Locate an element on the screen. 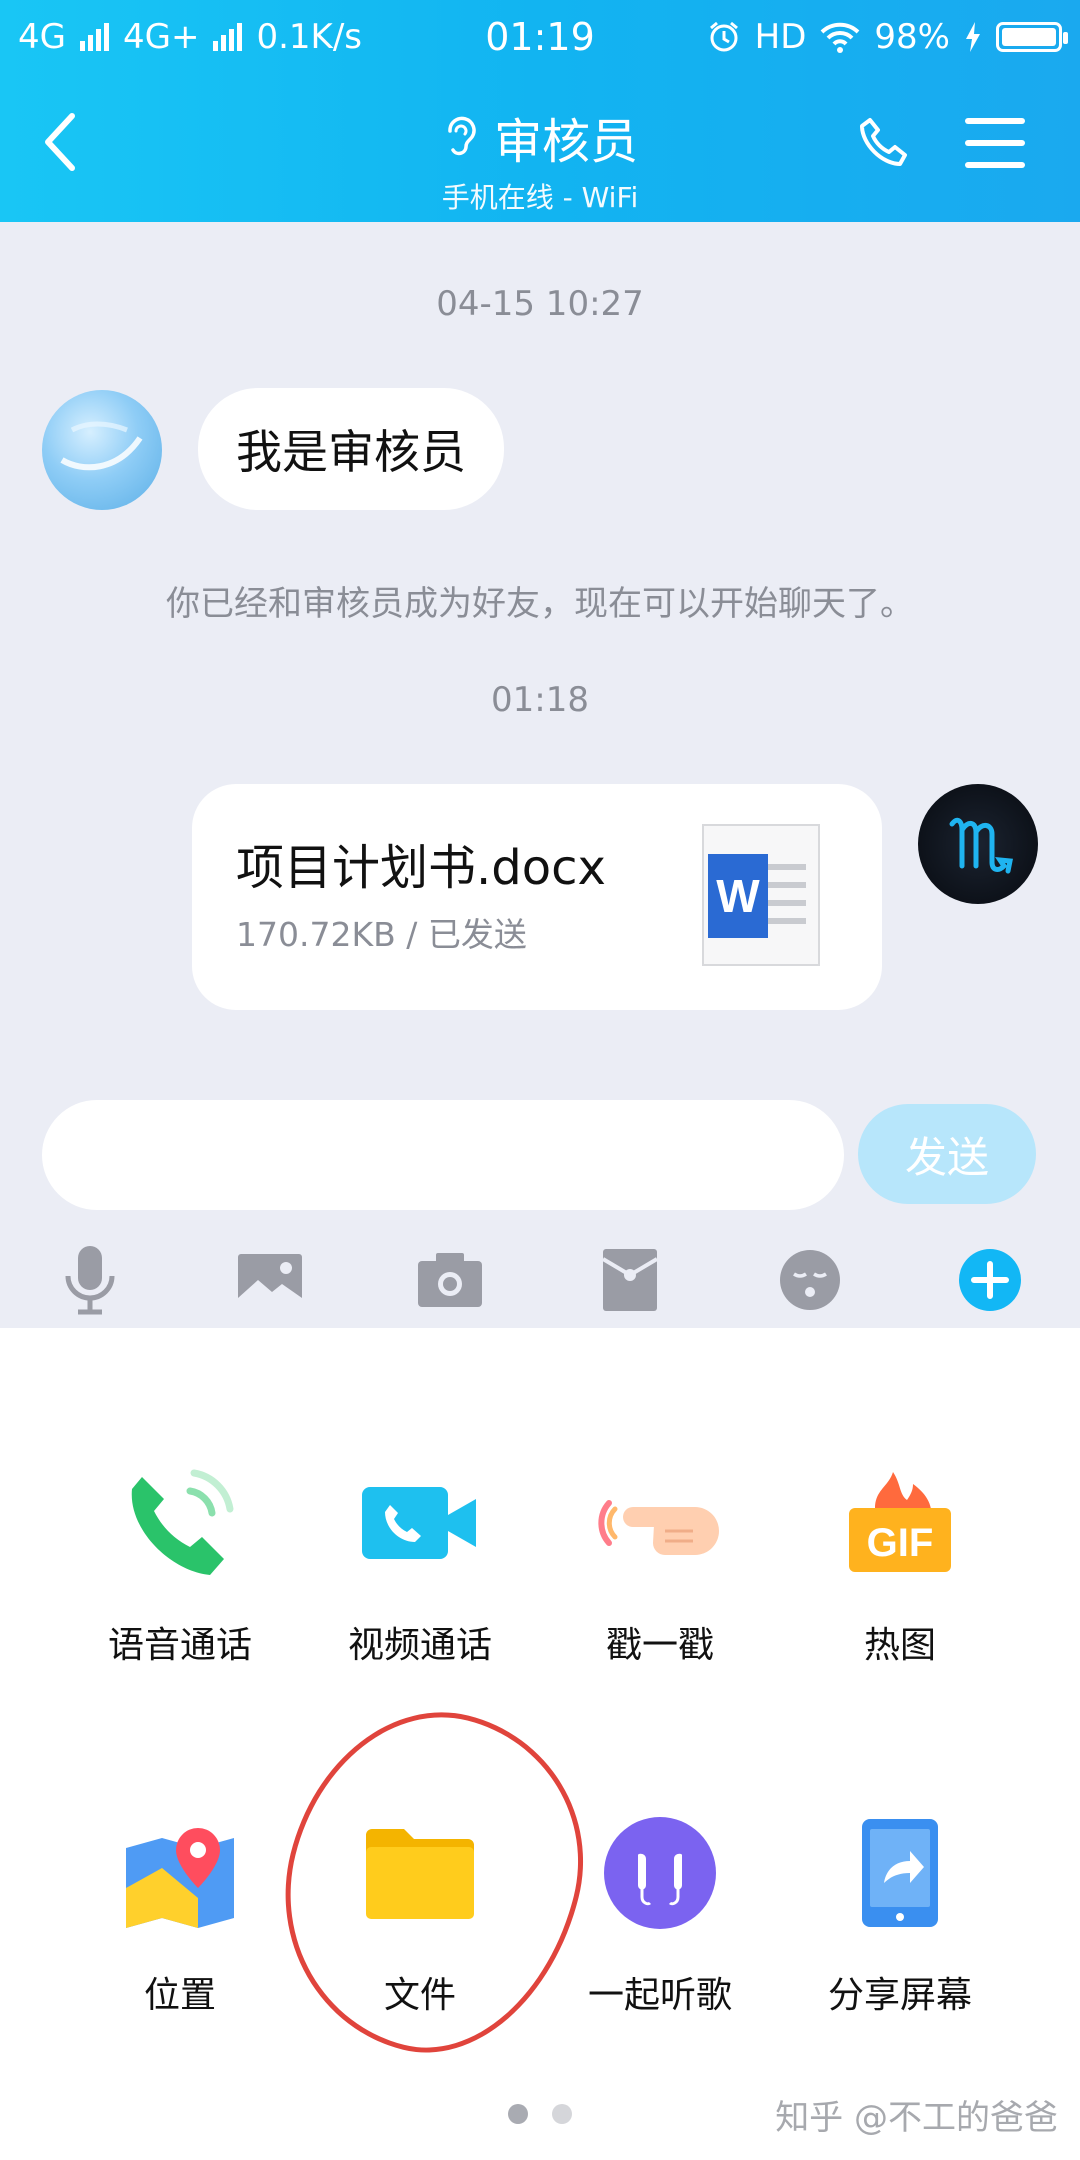 The height and width of the screenshot is (2160, 1080). sky-avatar-image is located at coordinates (101, 446).